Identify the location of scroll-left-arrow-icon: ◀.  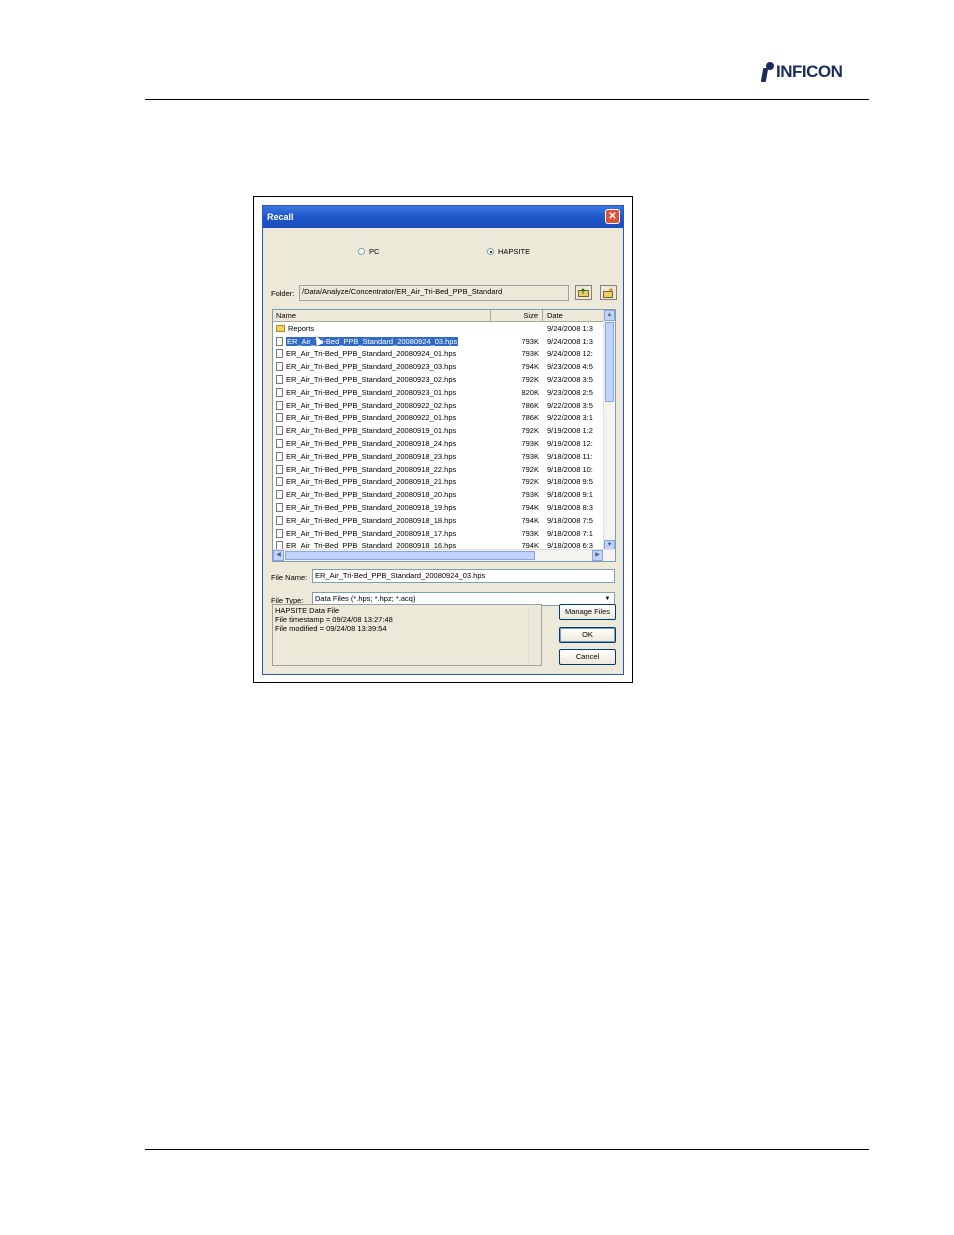
(278, 555).